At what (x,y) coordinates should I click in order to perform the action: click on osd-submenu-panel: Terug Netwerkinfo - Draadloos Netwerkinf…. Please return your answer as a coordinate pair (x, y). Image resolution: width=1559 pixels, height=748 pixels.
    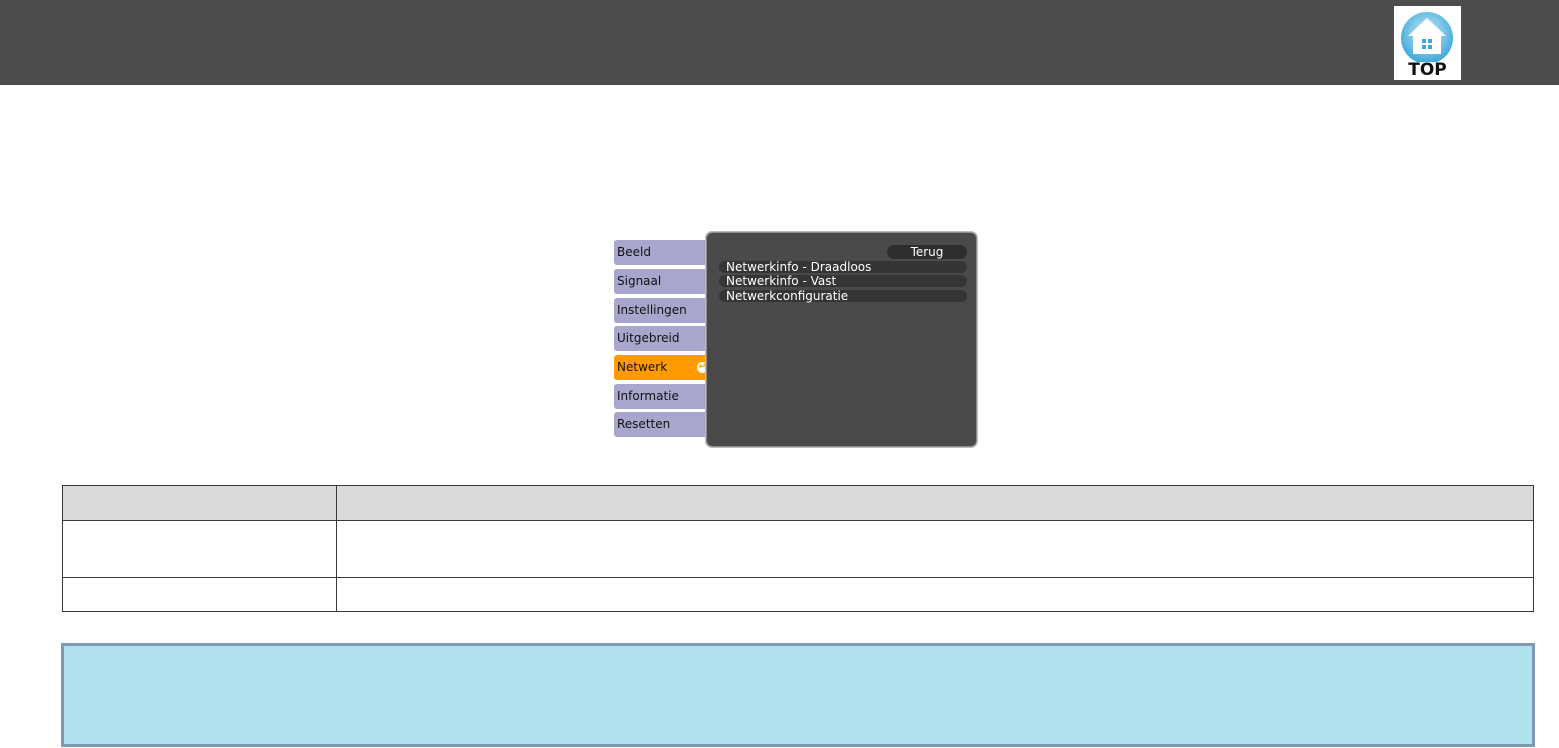
    Looking at the image, I should click on (841, 339).